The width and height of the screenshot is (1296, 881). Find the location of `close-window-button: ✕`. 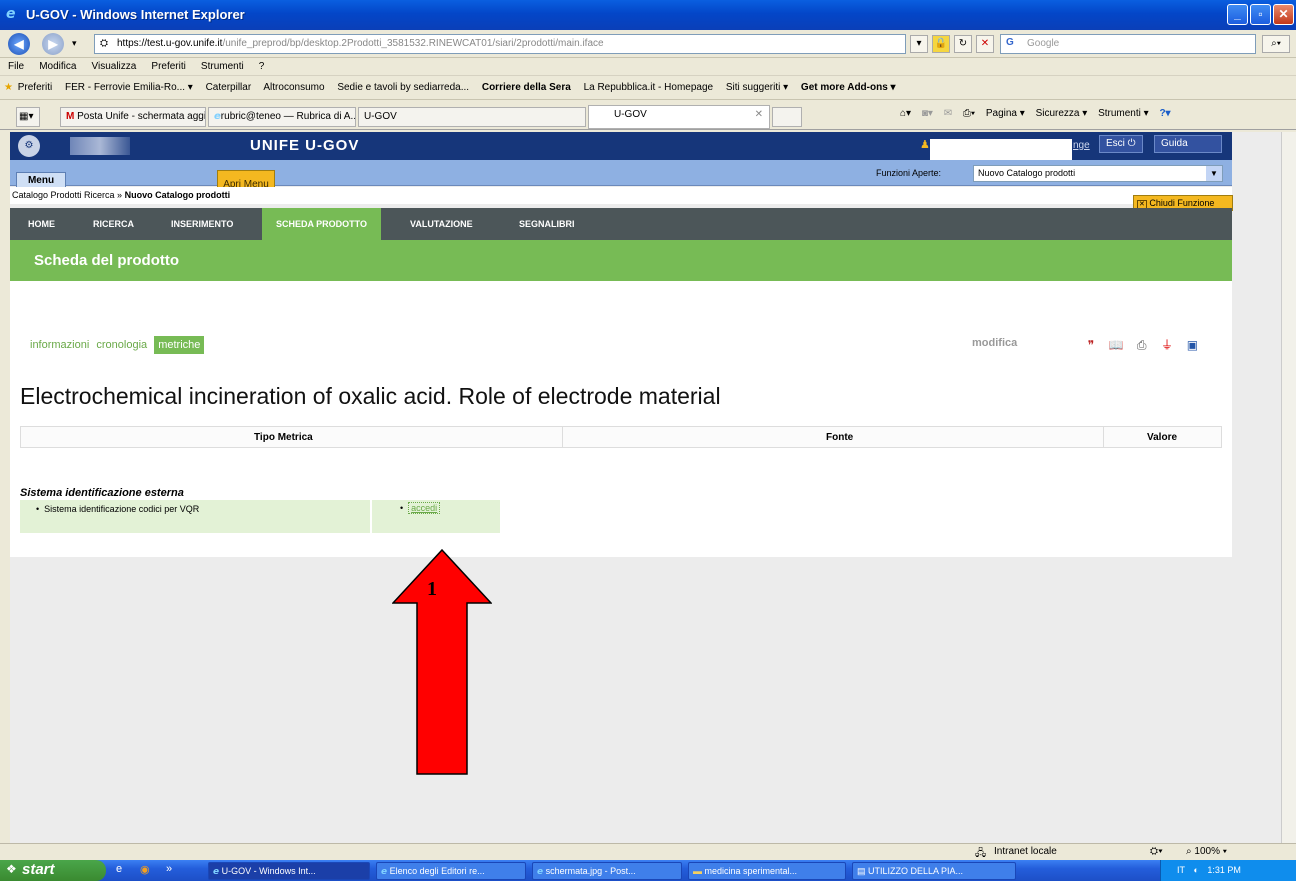

close-window-button: ✕ is located at coordinates (1283, 14).